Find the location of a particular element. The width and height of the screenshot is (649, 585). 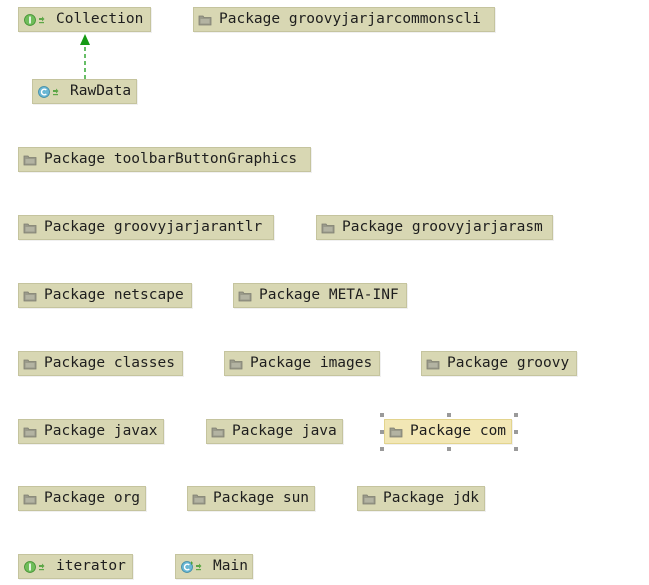

node-package-images: Package images is located at coordinates (302, 363).